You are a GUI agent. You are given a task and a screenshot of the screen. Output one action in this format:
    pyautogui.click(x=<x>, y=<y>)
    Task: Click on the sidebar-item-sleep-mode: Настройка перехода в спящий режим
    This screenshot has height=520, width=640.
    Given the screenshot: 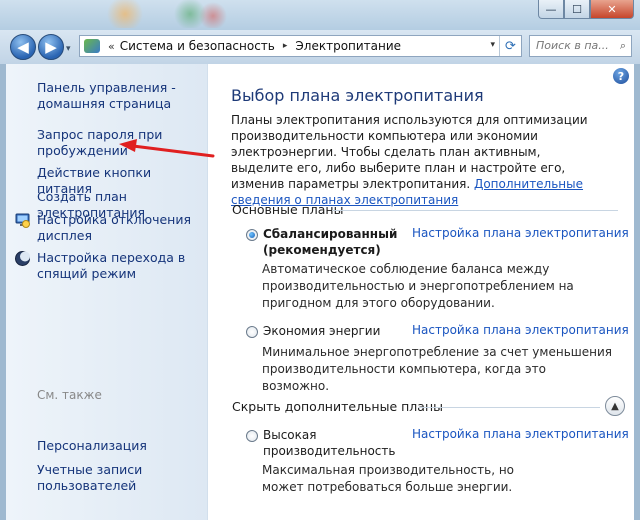 What is the action you would take?
    pyautogui.click(x=122, y=266)
    